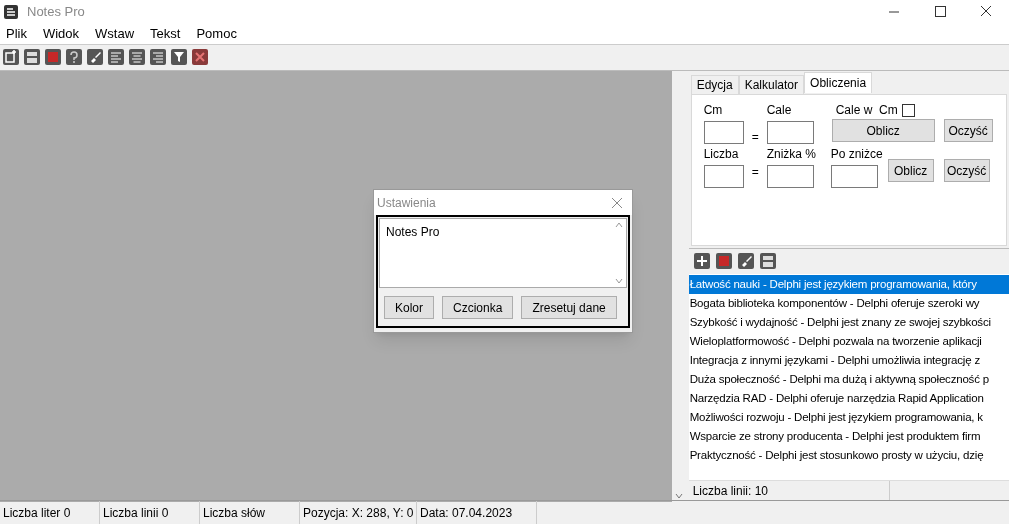  What do you see at coordinates (115, 34) in the screenshot?
I see `menu-item: Wstaw` at bounding box center [115, 34].